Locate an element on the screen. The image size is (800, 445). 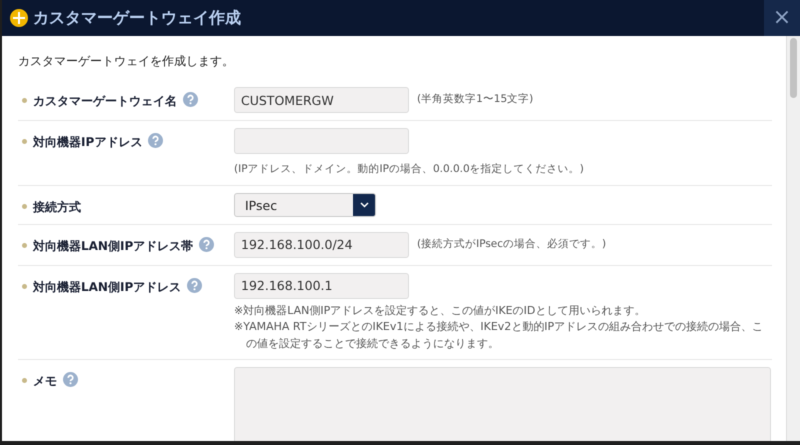
memo-field is located at coordinates (502, 404).